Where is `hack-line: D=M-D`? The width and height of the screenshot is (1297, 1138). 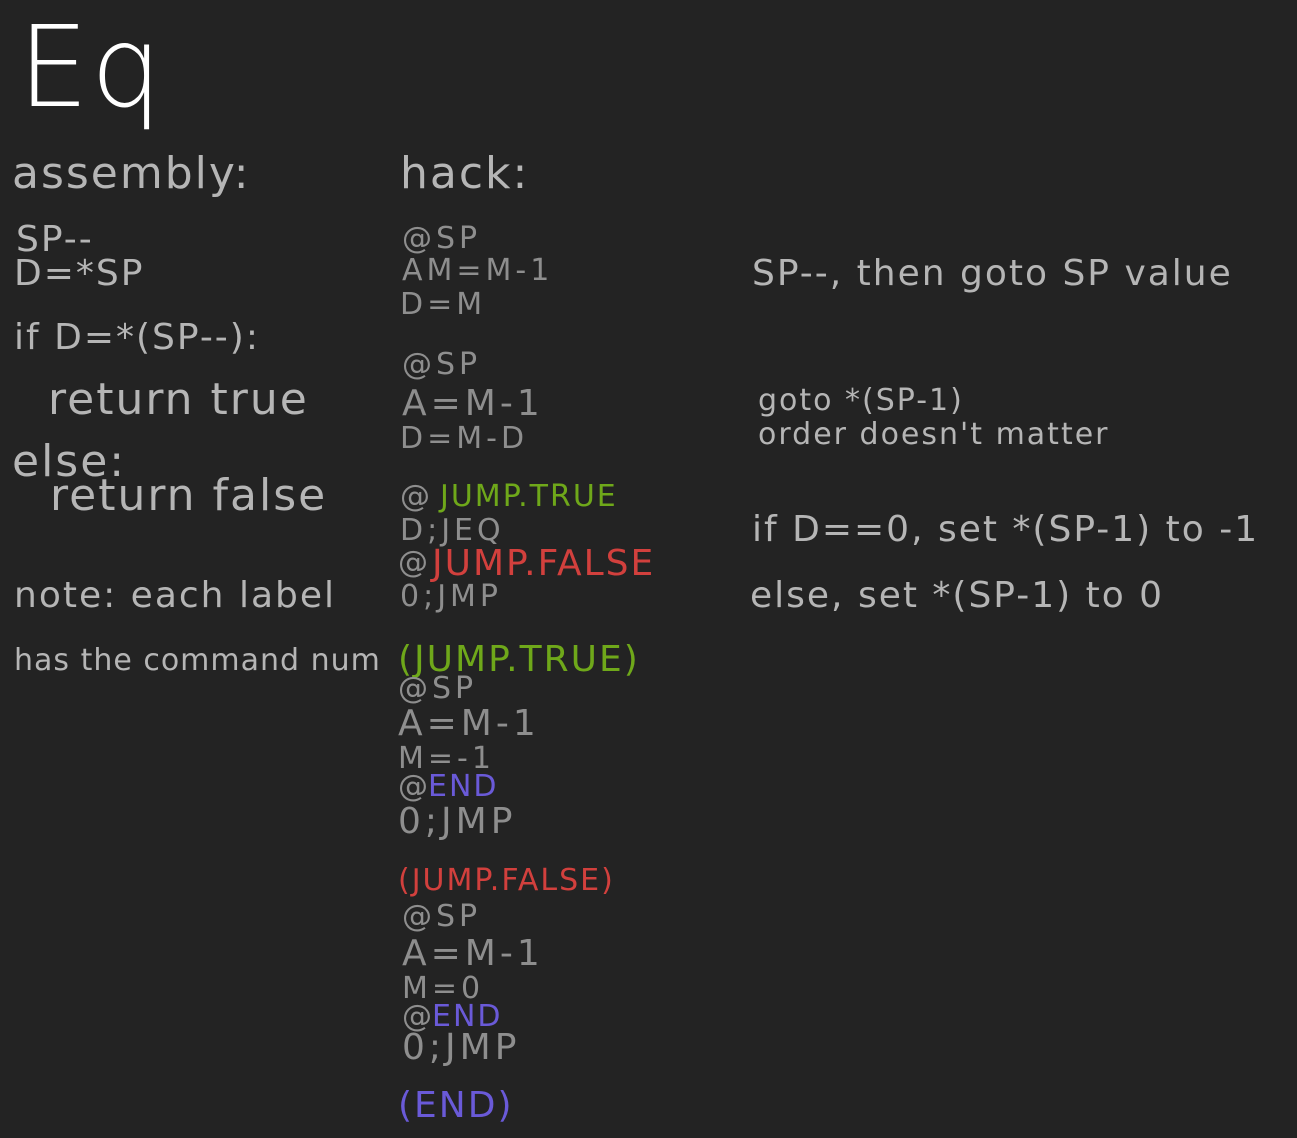 hack-line: D=M-D is located at coordinates (464, 438).